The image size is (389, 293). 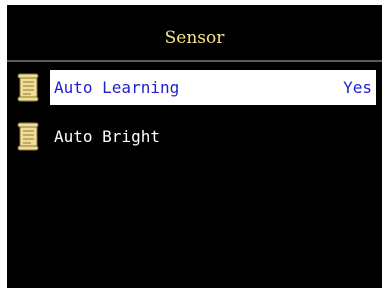 I want to click on title-separator, so click(x=194, y=61).